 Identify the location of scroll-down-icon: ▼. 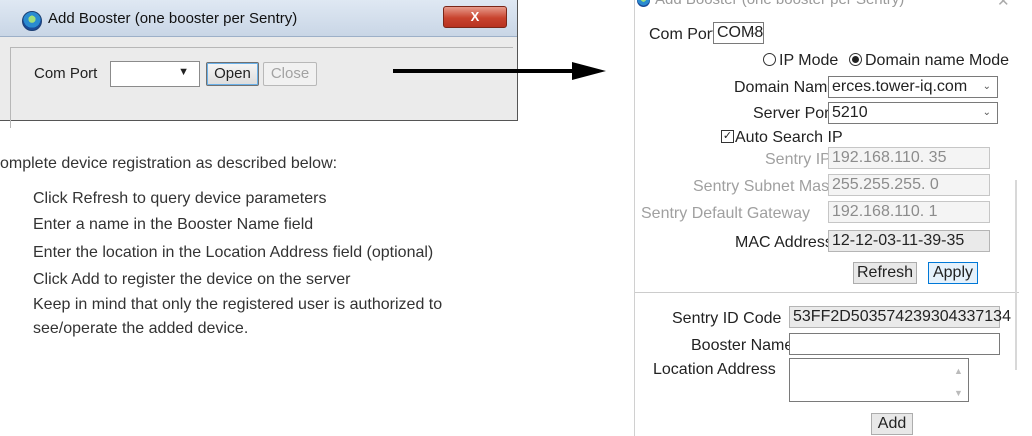
(958, 393).